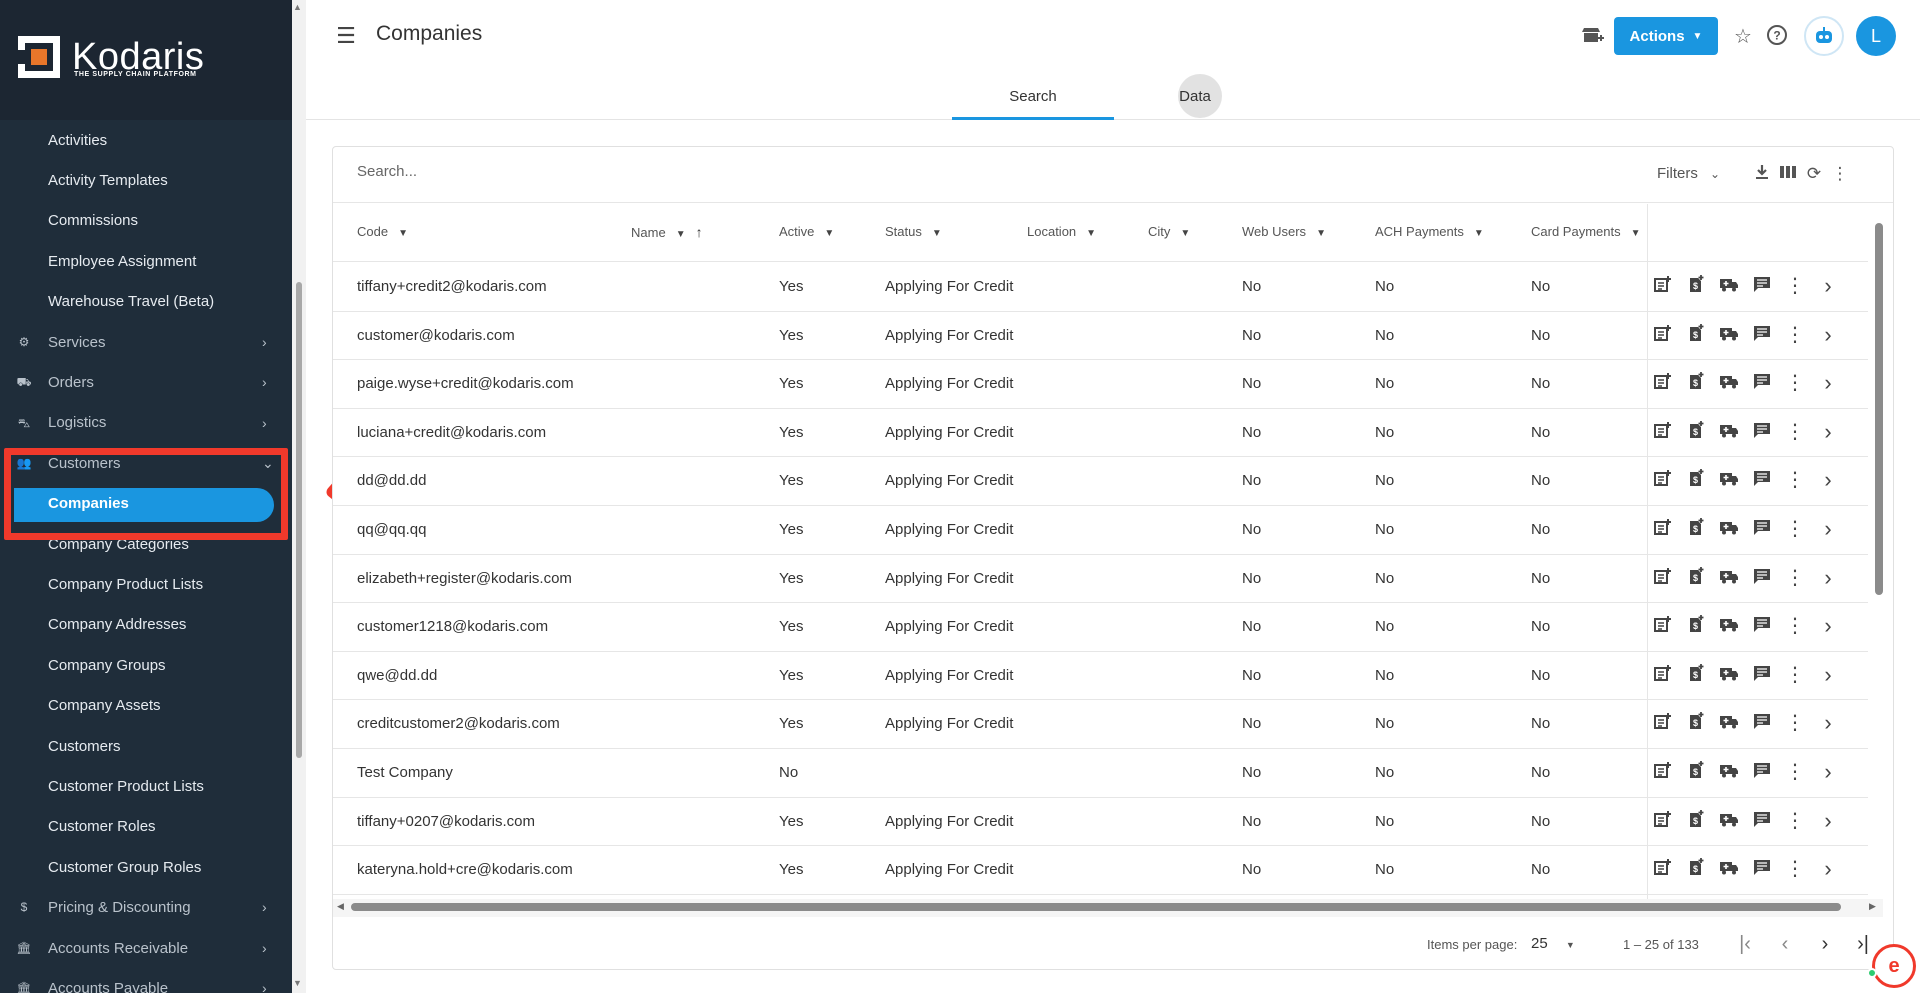 The image size is (1920, 993). What do you see at coordinates (1033, 97) in the screenshot?
I see `tab-search: Search` at bounding box center [1033, 97].